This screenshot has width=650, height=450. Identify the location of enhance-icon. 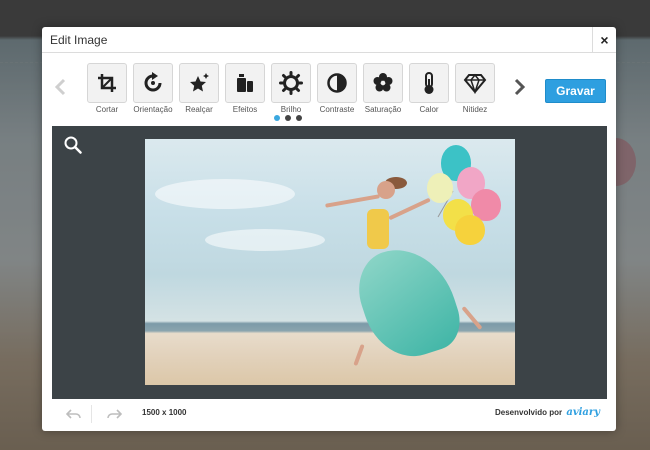
(199, 83).